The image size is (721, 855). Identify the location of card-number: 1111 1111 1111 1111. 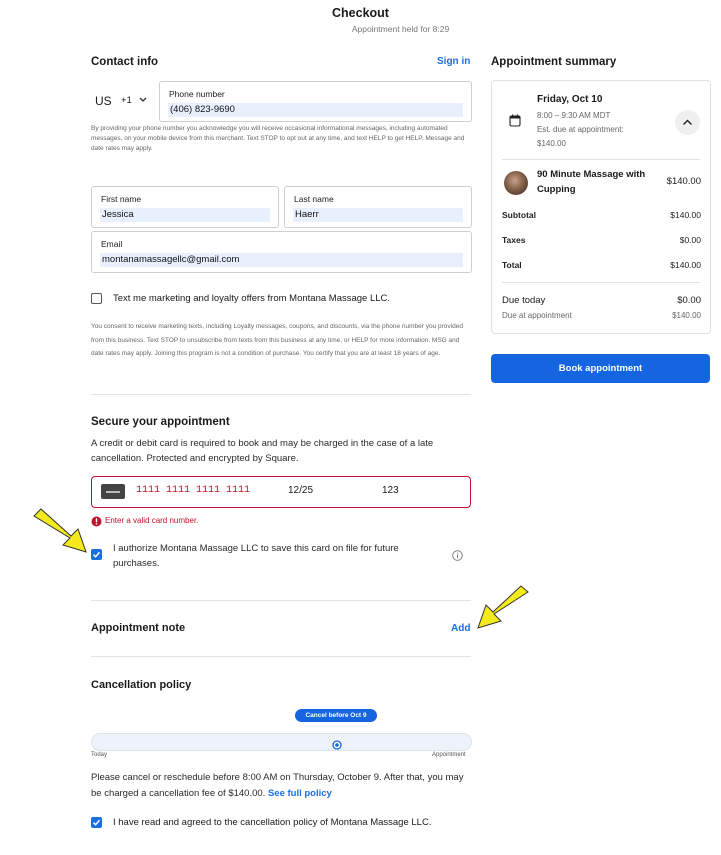
(193, 490).